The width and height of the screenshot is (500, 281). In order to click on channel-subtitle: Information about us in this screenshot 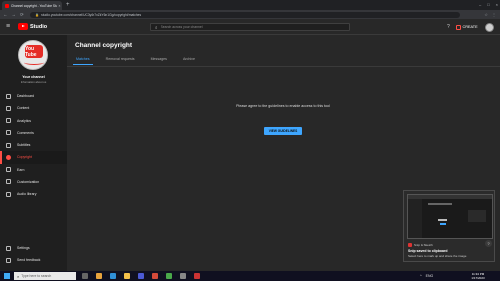, I will do `click(33, 82)`.